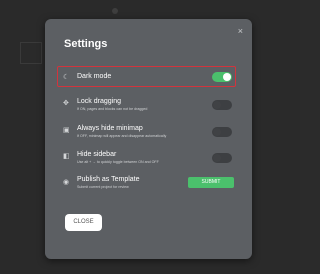 Image resolution: width=320 pixels, height=274 pixels. I want to click on background-dot, so click(115, 11).